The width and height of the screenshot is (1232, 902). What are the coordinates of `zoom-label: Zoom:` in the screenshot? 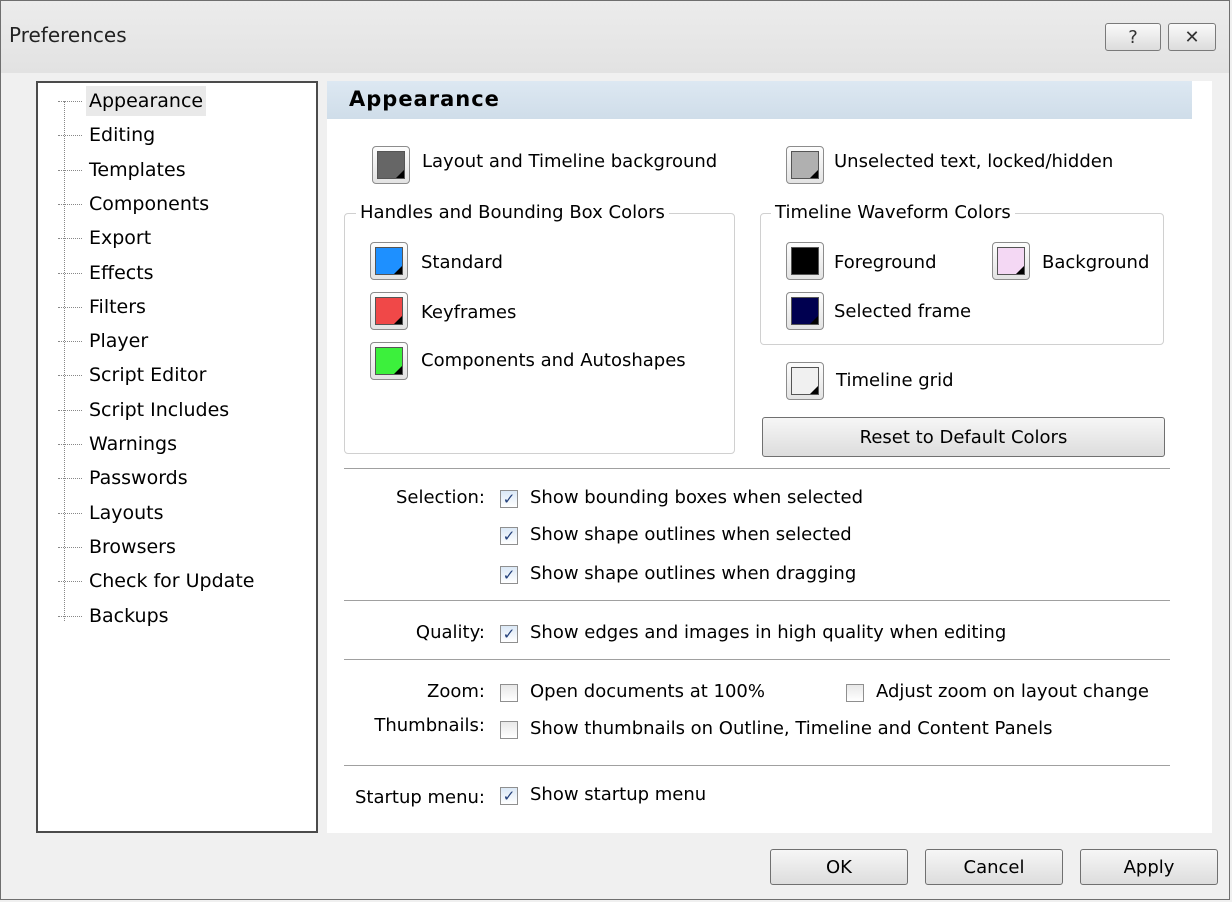 It's located at (456, 691).